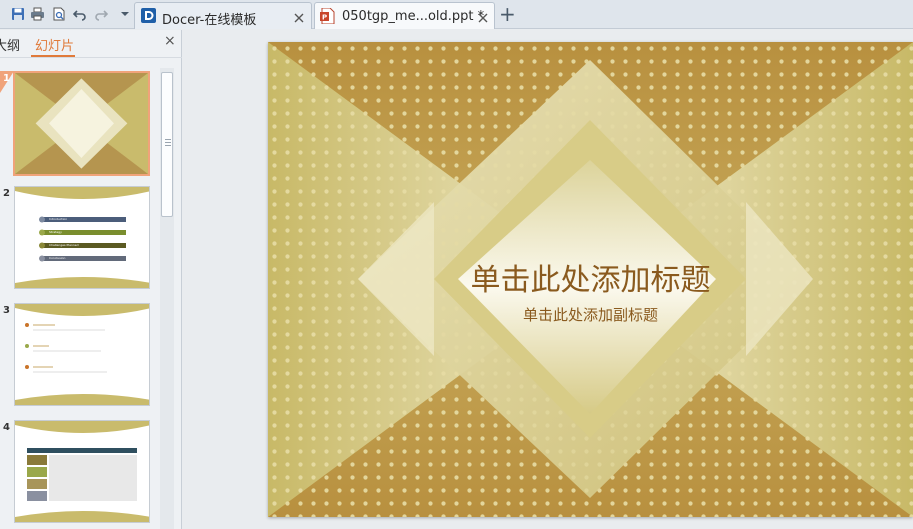 Image resolution: width=913 pixels, height=529 pixels. I want to click on undo-icon, so click(79, 13).